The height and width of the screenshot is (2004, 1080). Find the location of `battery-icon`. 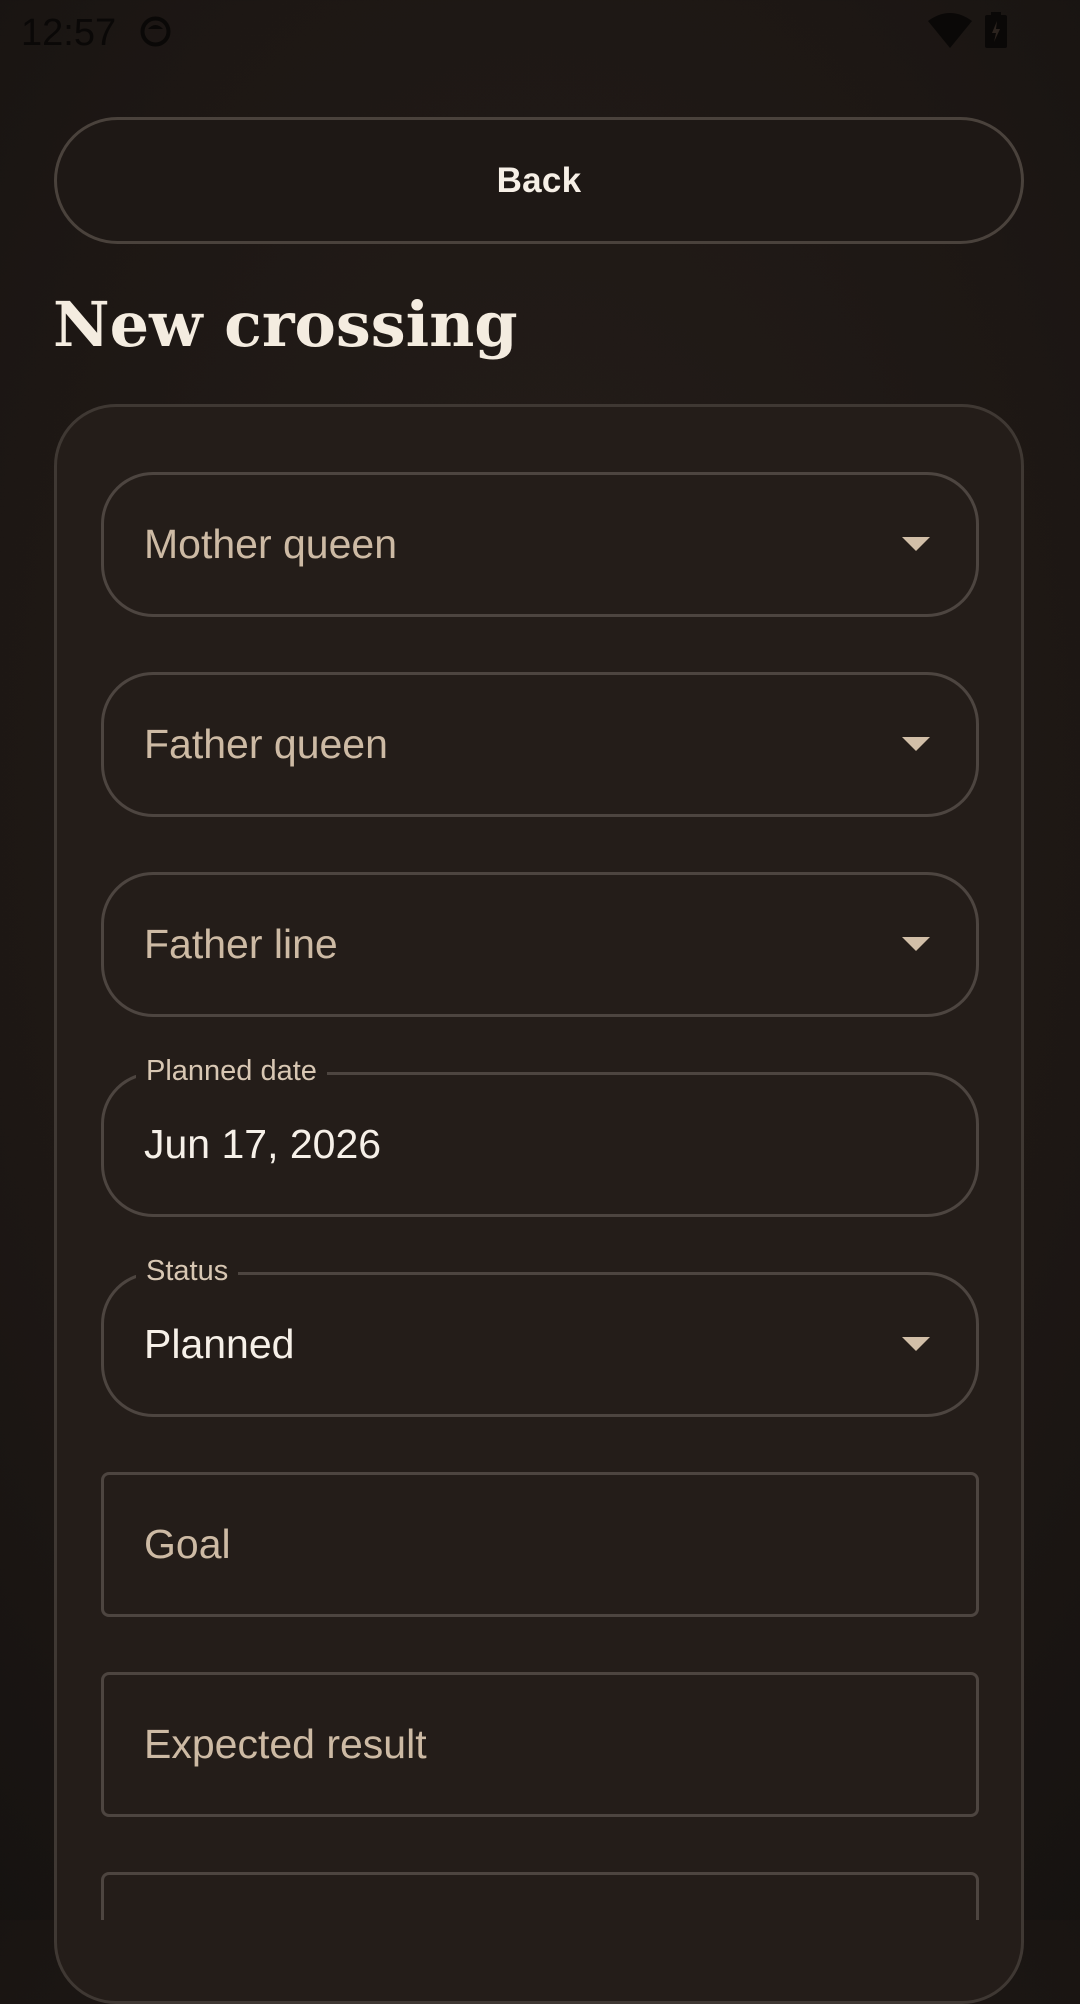

battery-icon is located at coordinates (996, 30).